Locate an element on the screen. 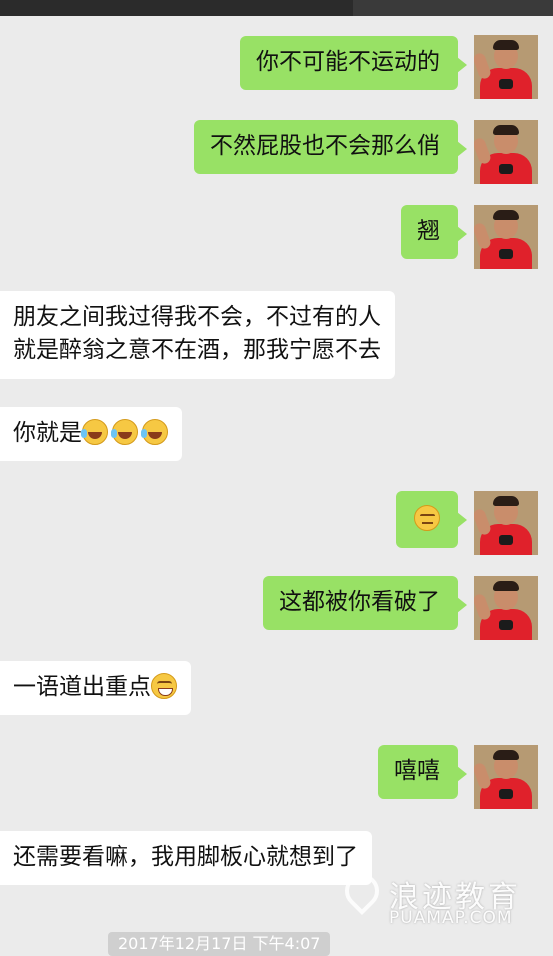 This screenshot has width=553, height=956. message-row-outgoing is located at coordinates (276, 524).